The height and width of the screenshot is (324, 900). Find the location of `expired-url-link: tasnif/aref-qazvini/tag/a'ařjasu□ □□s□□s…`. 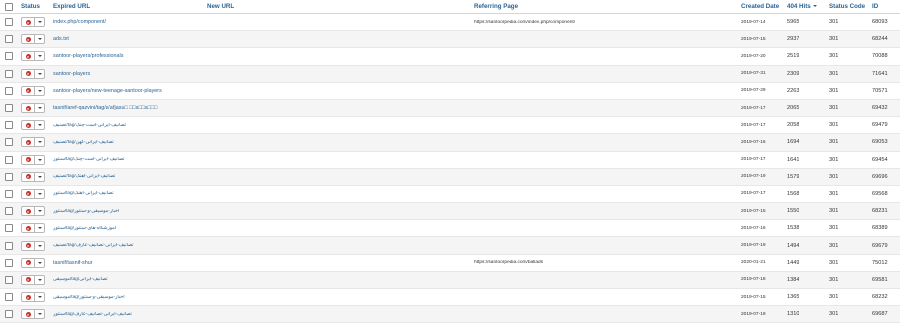

expired-url-link: tasnif/aref-qazvini/tag/a'ařjasu□ □□s□□s… is located at coordinates (128, 108).